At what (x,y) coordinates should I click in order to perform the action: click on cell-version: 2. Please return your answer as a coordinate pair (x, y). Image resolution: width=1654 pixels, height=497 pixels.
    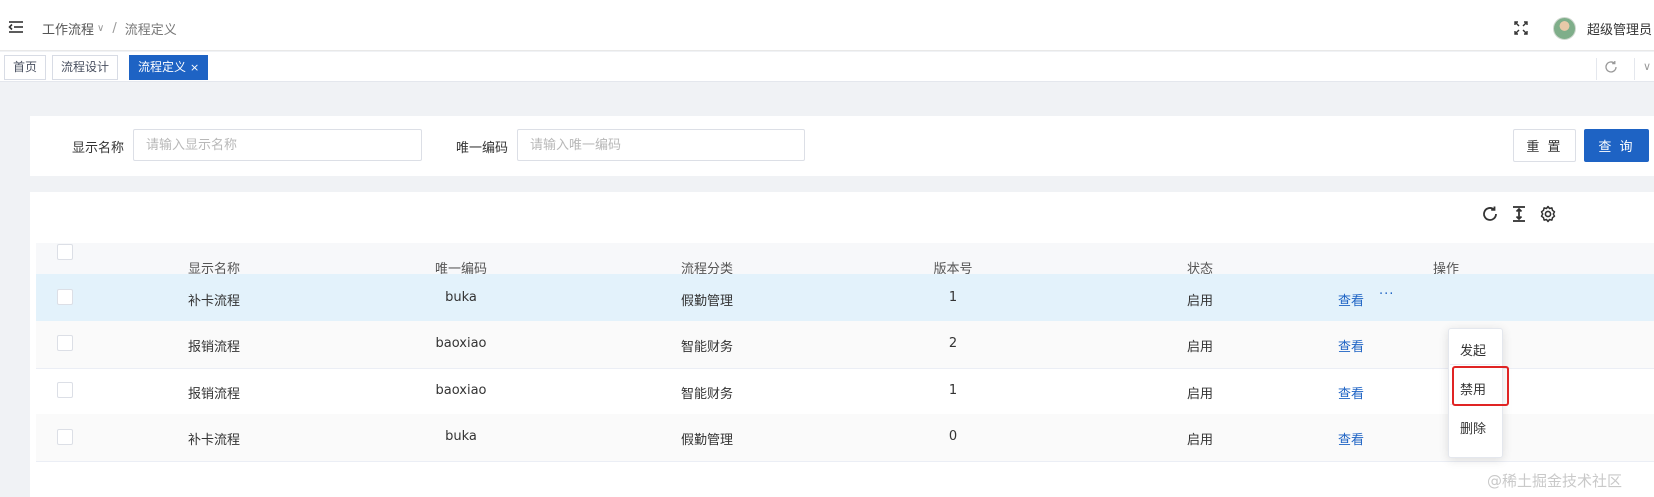
    Looking at the image, I should click on (953, 343).